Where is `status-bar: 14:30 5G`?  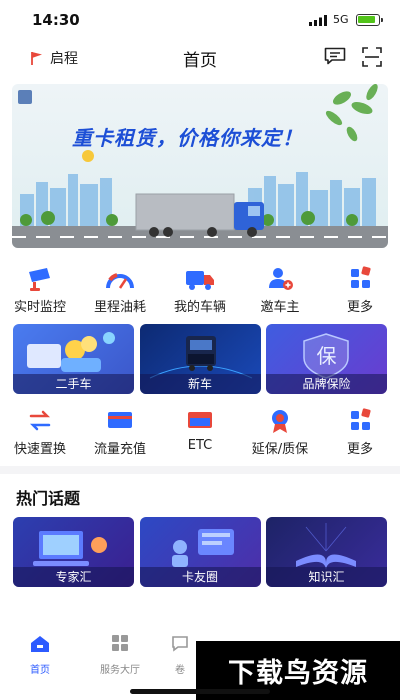
status-bar: 14:30 5G is located at coordinates (200, 19).